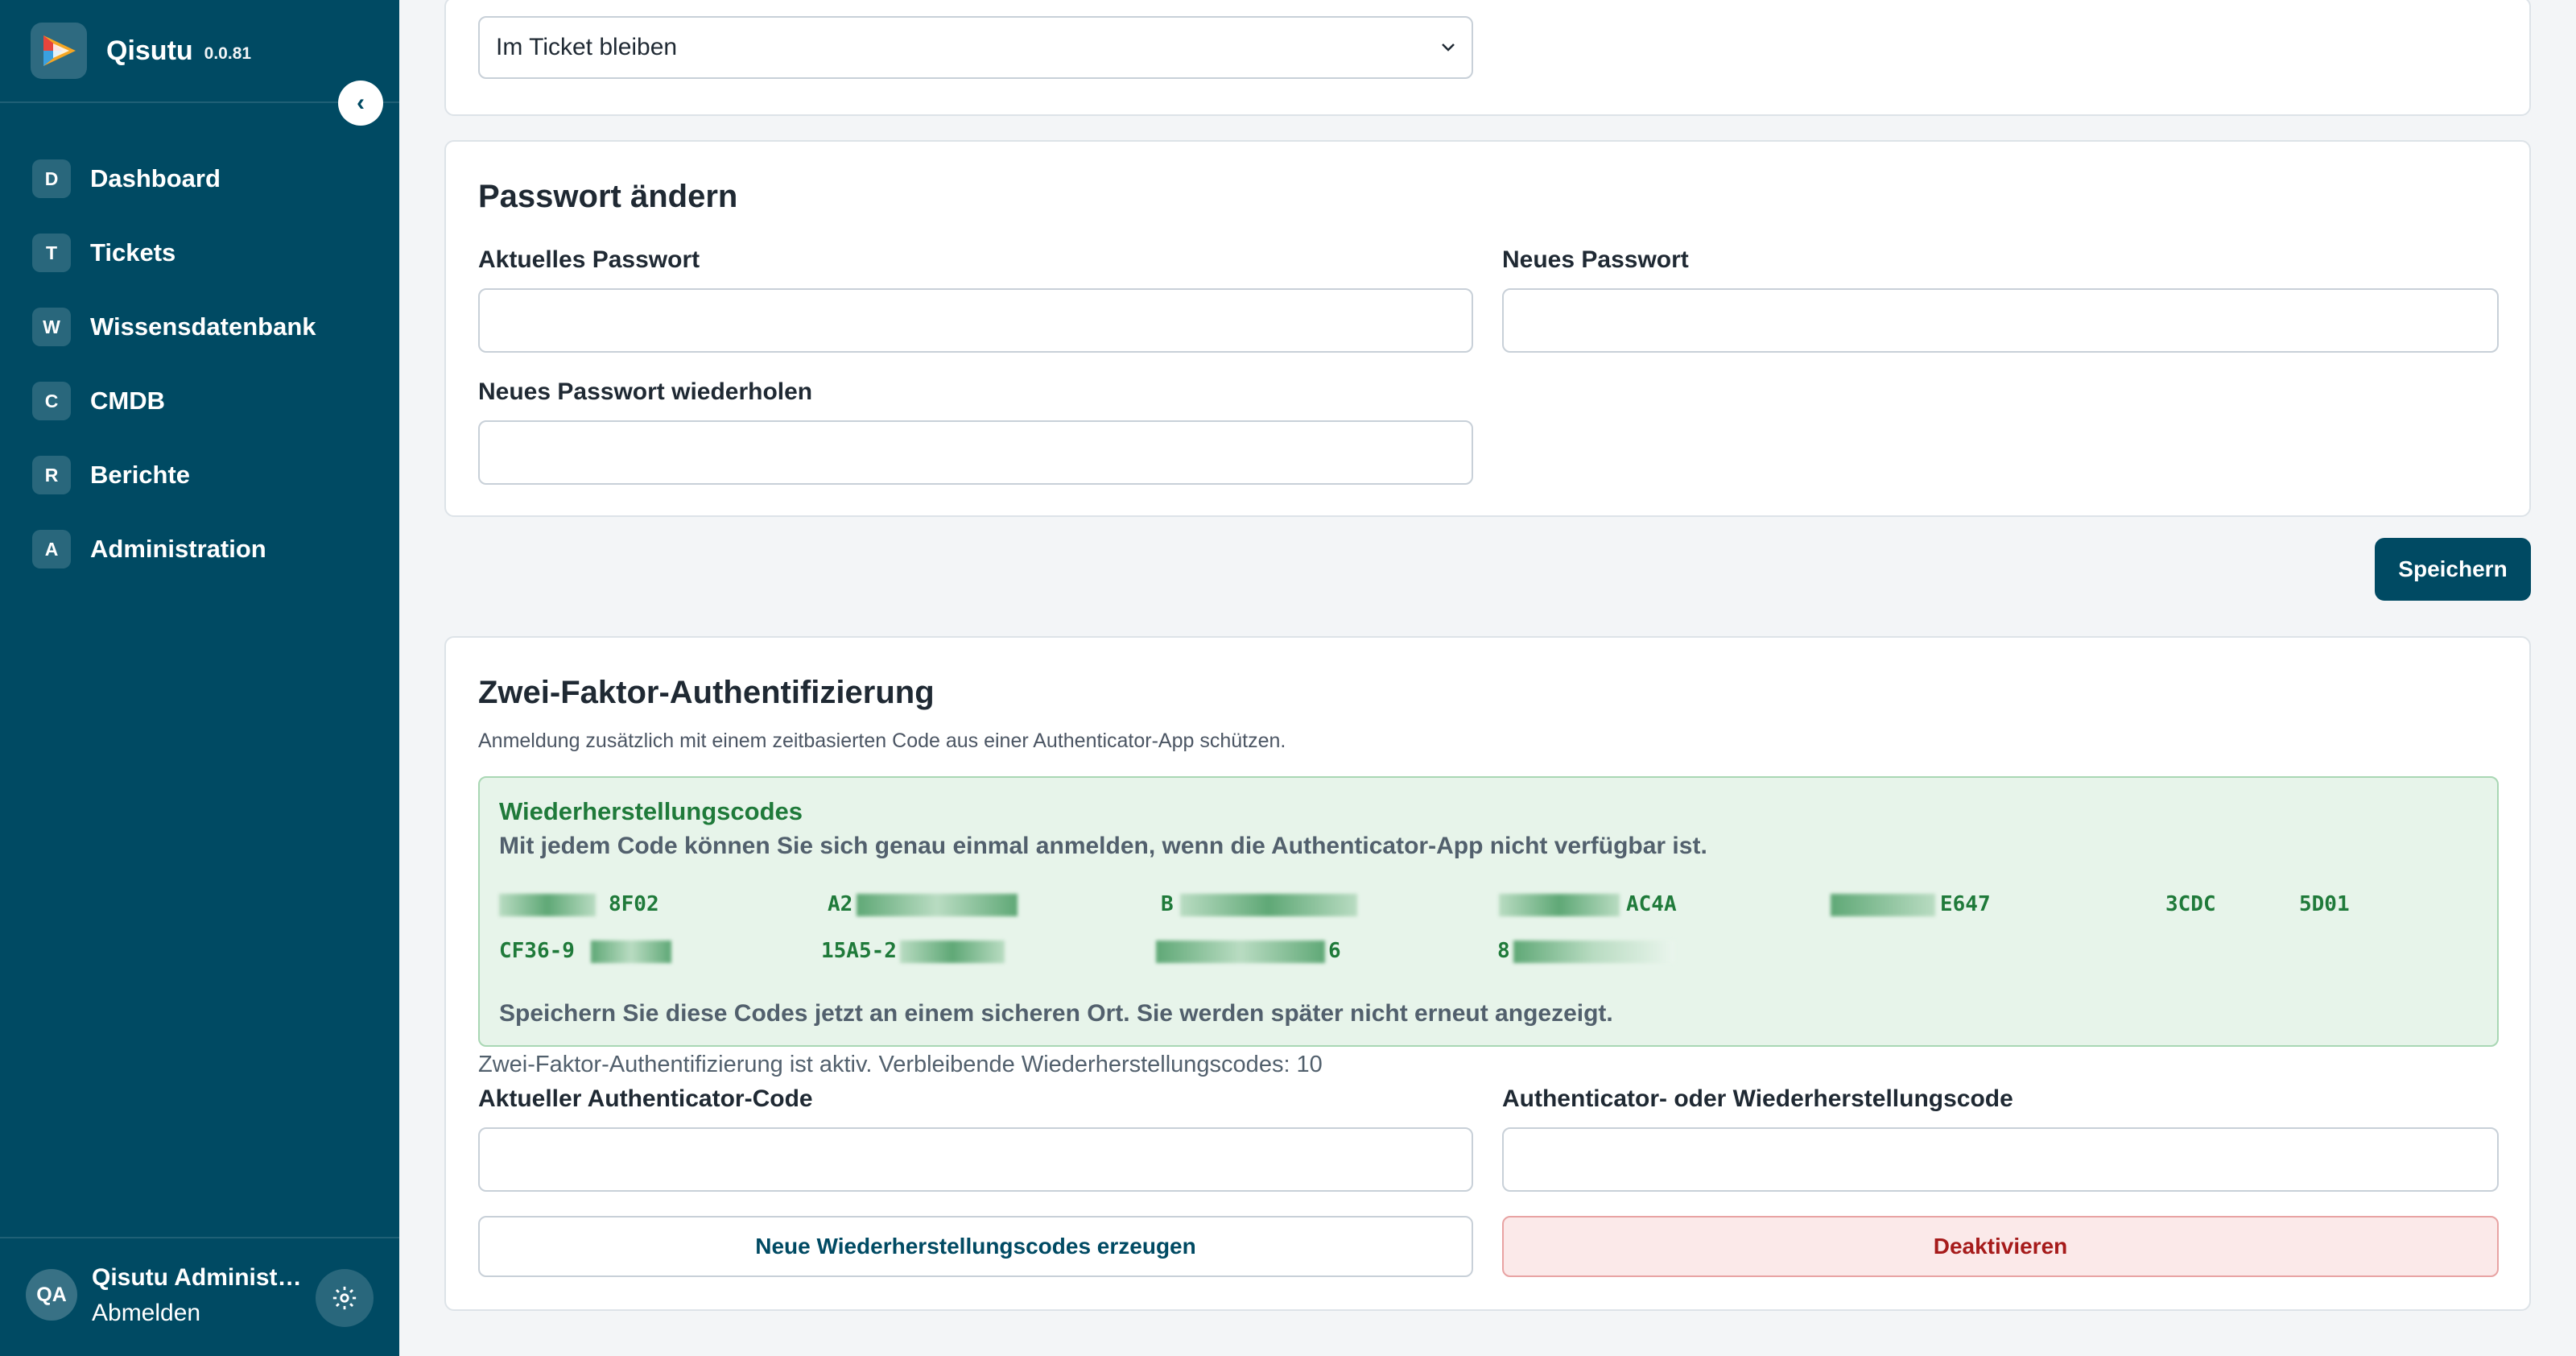  What do you see at coordinates (2000, 1159) in the screenshot?
I see `authenticator-or-recovery-code-input` at bounding box center [2000, 1159].